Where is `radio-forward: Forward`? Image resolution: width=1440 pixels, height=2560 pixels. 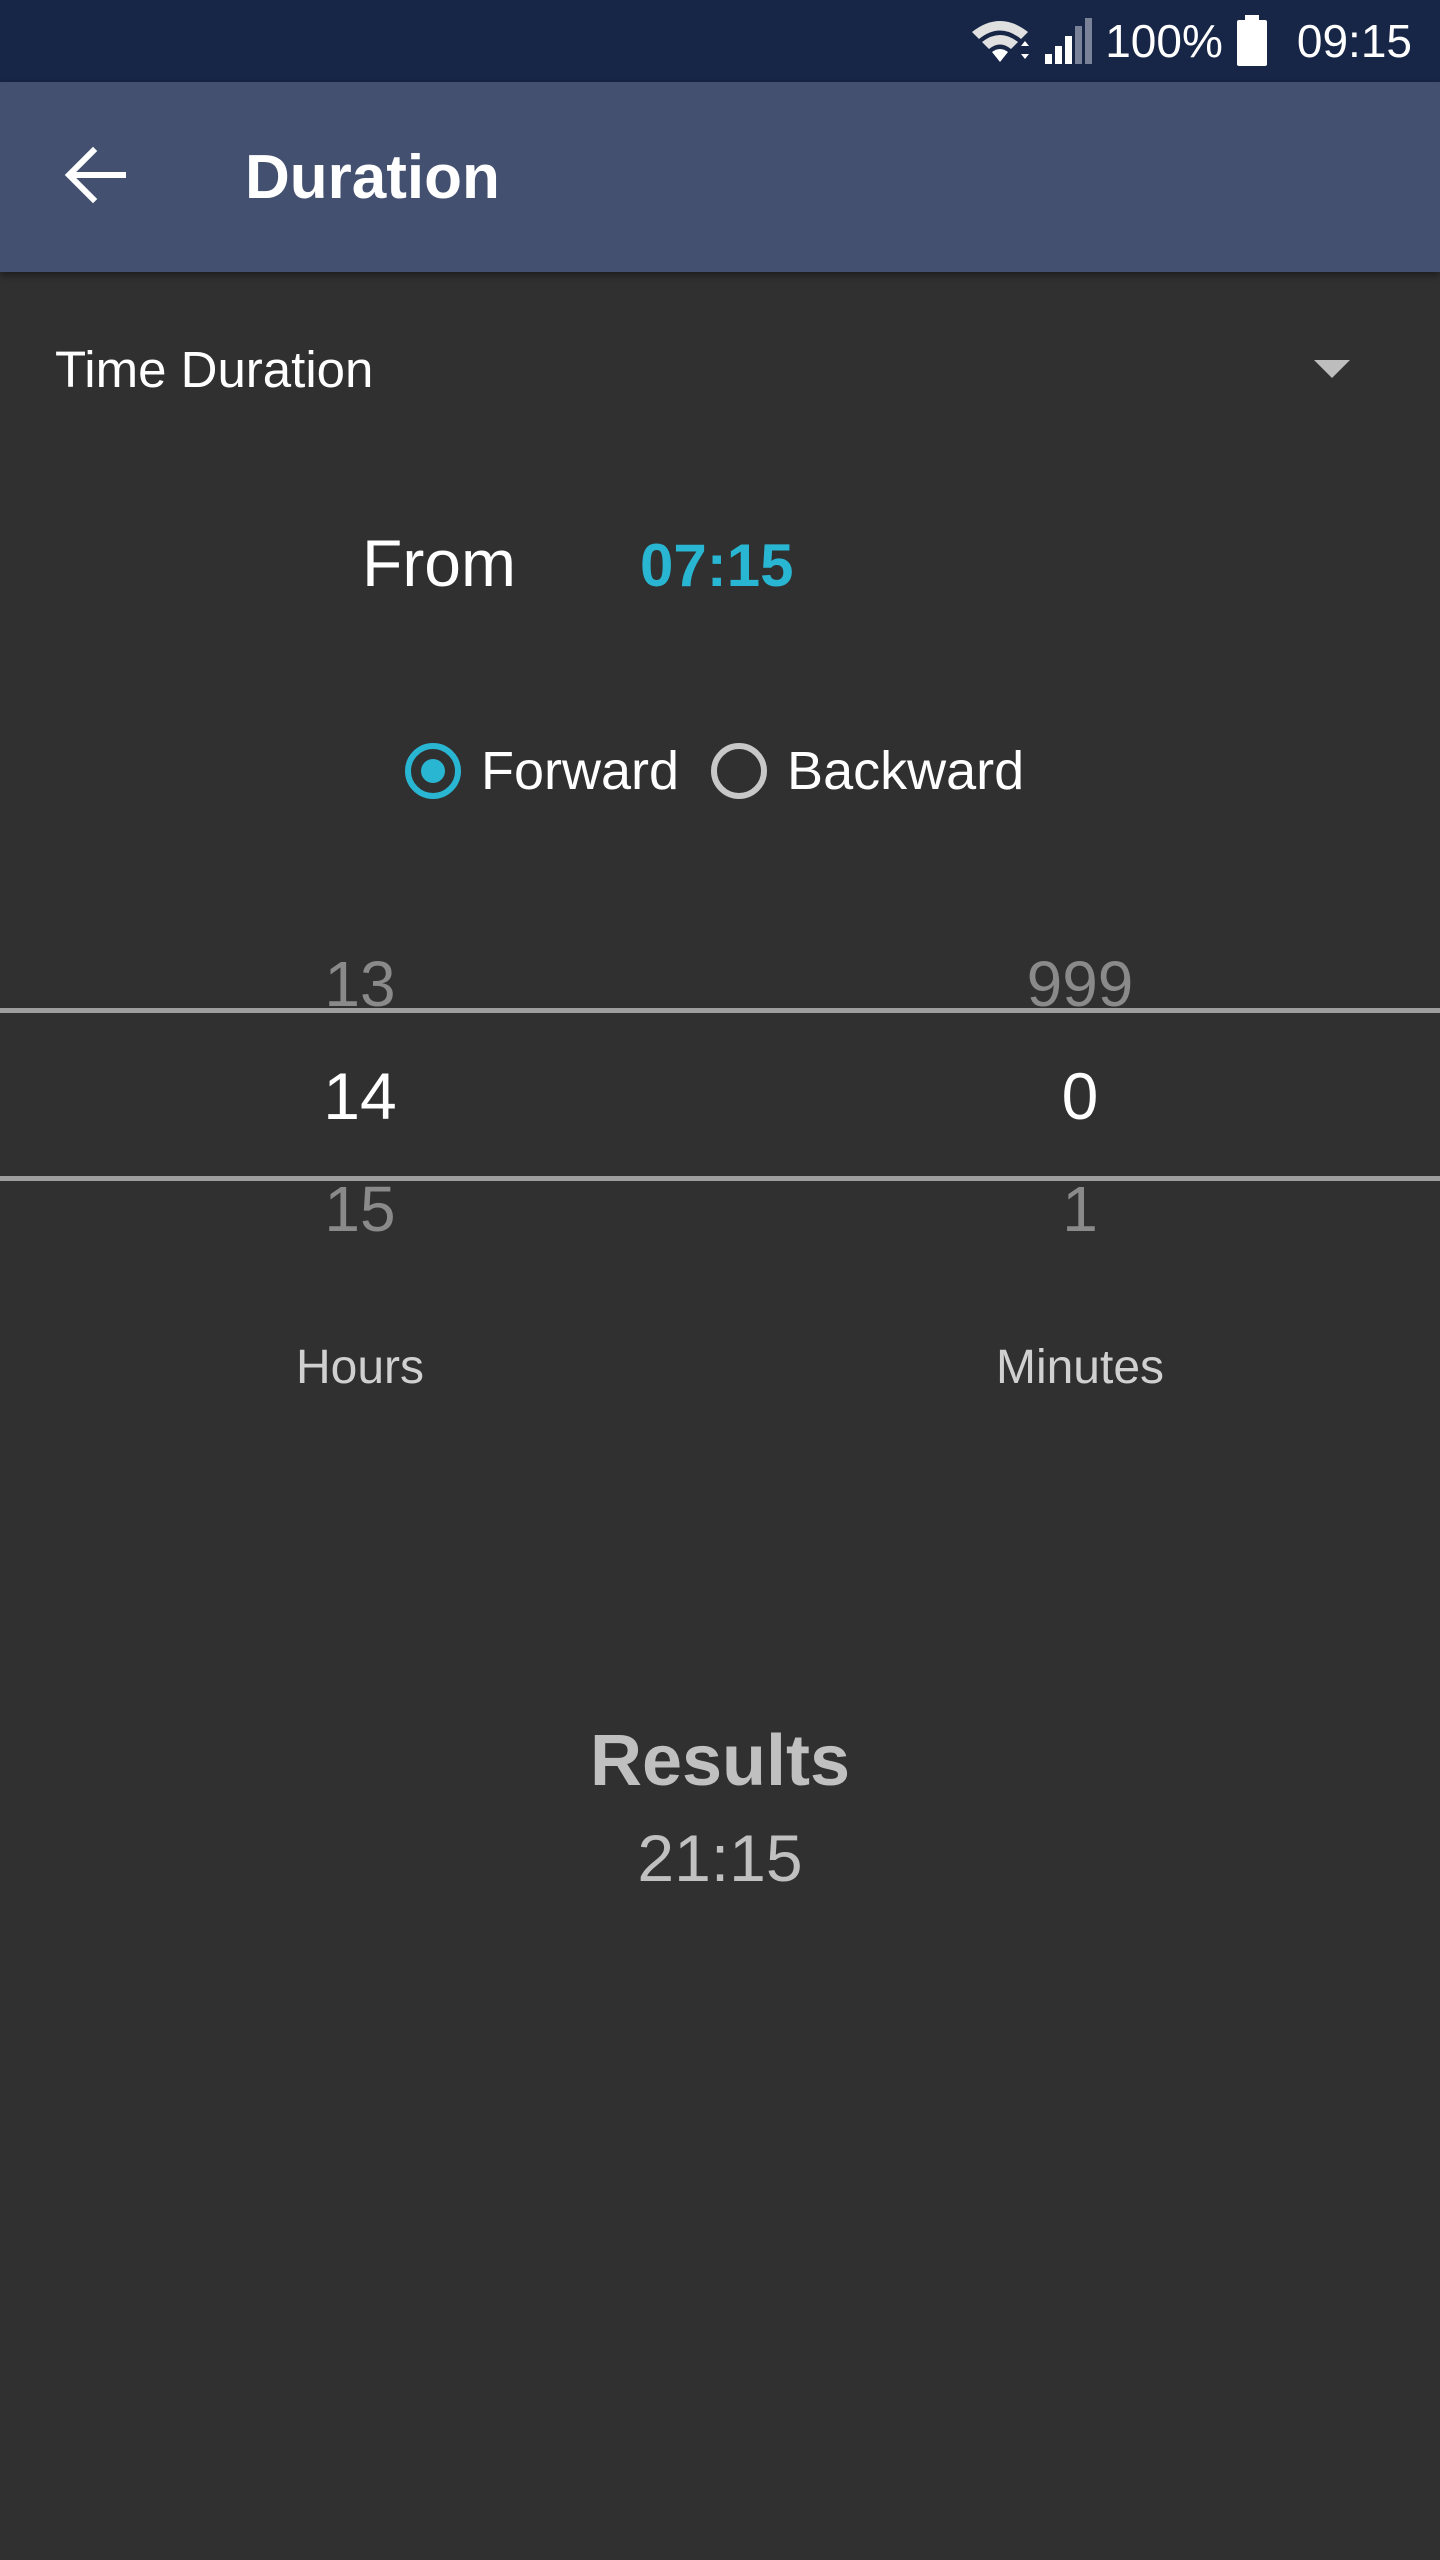 radio-forward: Forward is located at coordinates (542, 771).